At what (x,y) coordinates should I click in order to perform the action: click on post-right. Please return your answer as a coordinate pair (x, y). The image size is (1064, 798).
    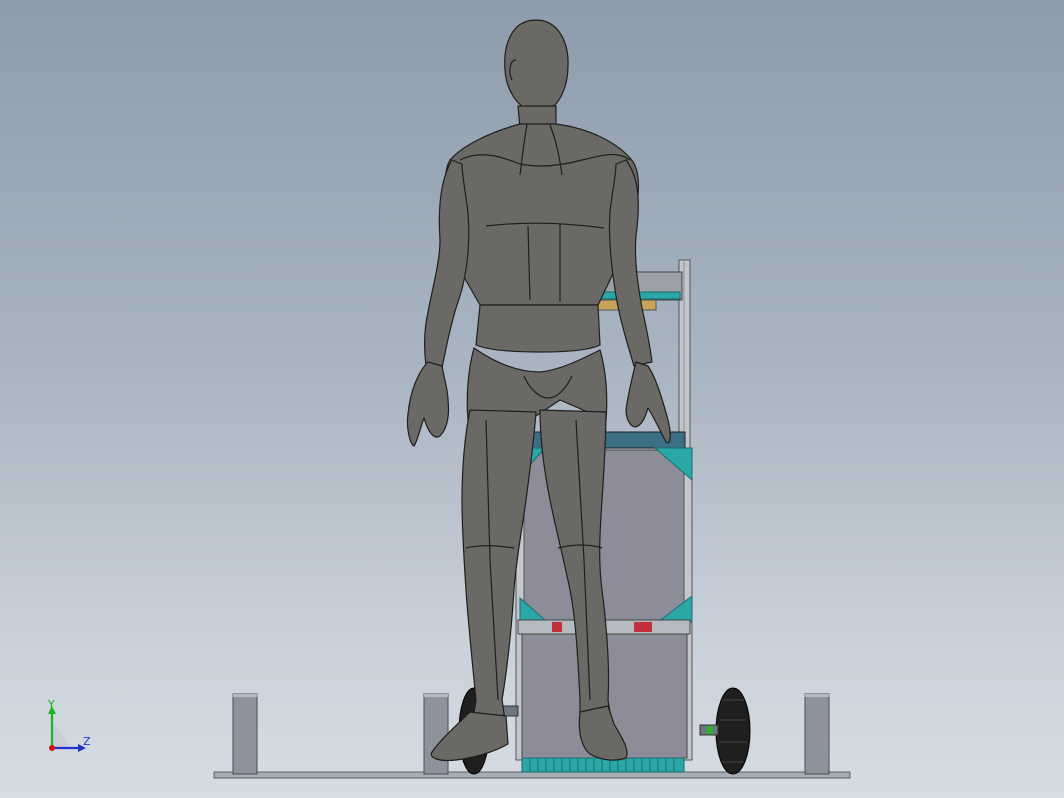
    Looking at the image, I should click on (817, 734).